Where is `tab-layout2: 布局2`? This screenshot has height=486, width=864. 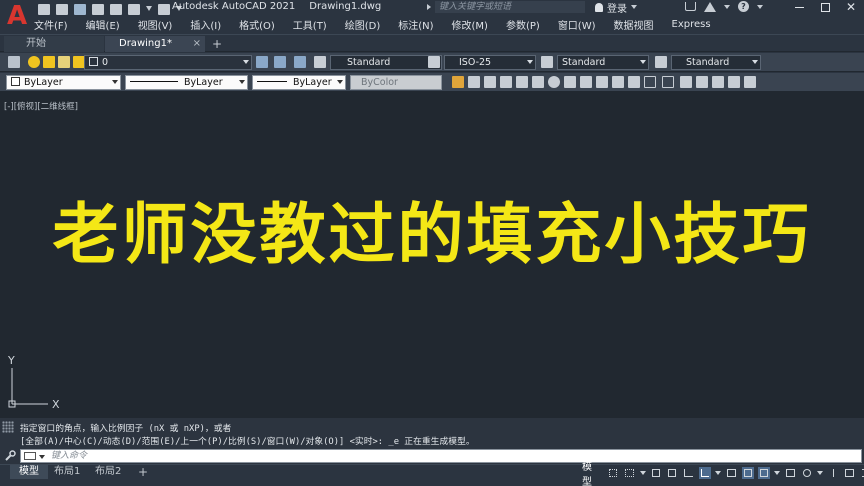
tab-layout2: 布局2 is located at coordinates (108, 472).